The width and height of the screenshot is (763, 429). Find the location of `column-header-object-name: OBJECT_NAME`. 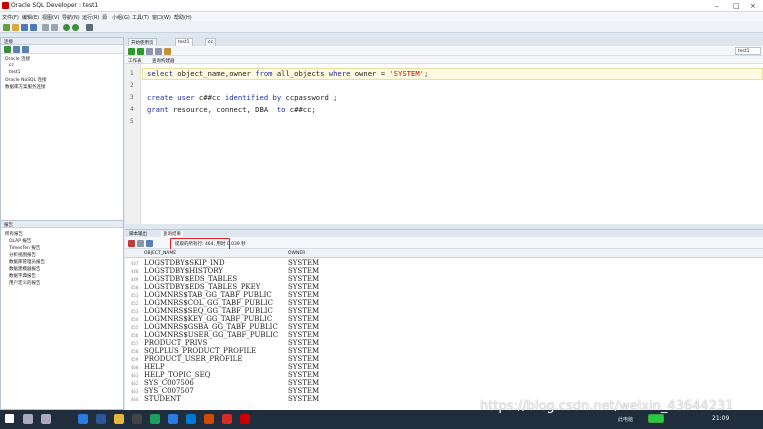

column-header-object-name: OBJECT_NAME is located at coordinates (160, 253).